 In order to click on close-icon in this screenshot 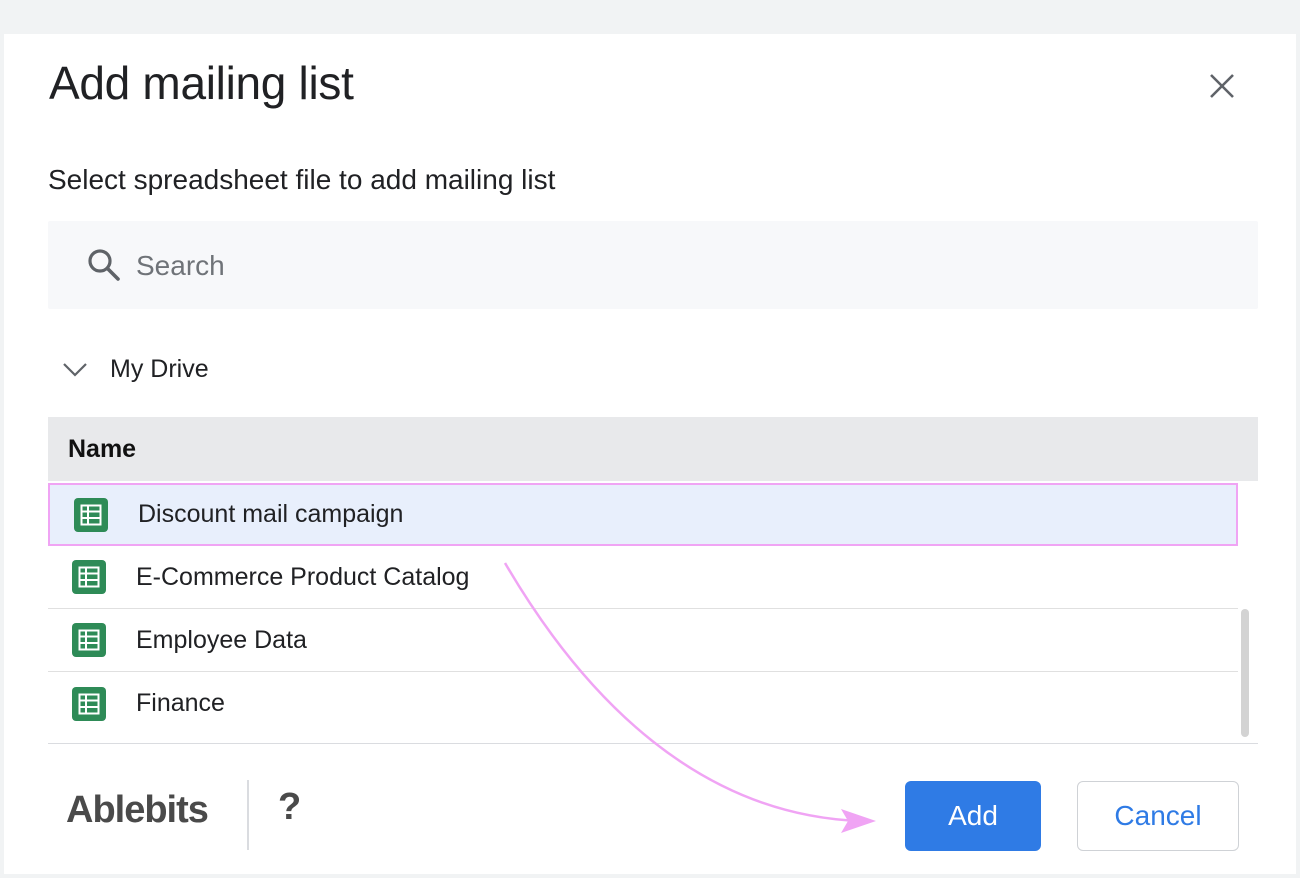, I will do `click(1222, 86)`.